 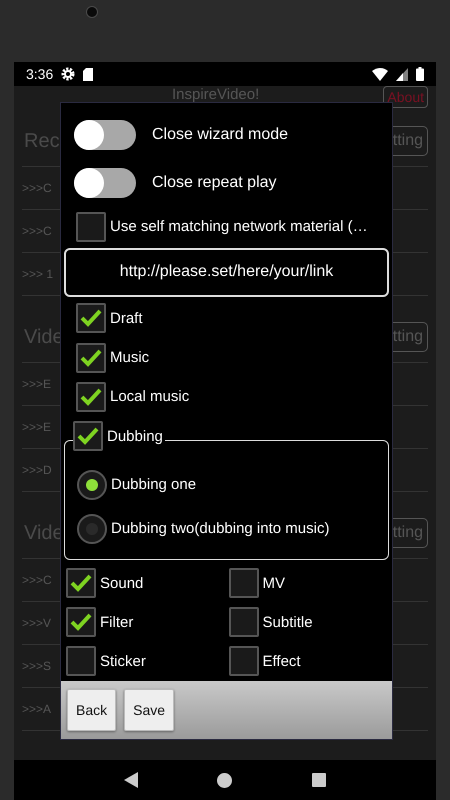 I want to click on radio-label: Dubbing one, so click(x=153, y=485).